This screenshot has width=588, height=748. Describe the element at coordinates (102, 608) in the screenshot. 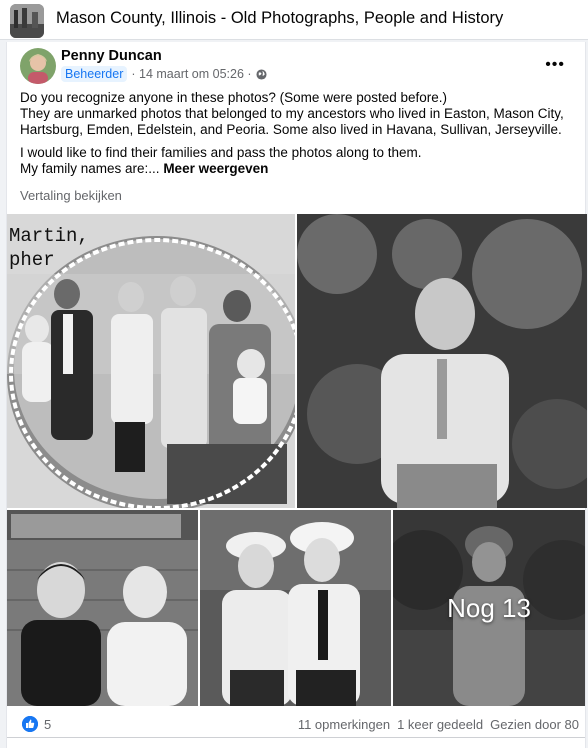

I see `photo-two-children` at that location.